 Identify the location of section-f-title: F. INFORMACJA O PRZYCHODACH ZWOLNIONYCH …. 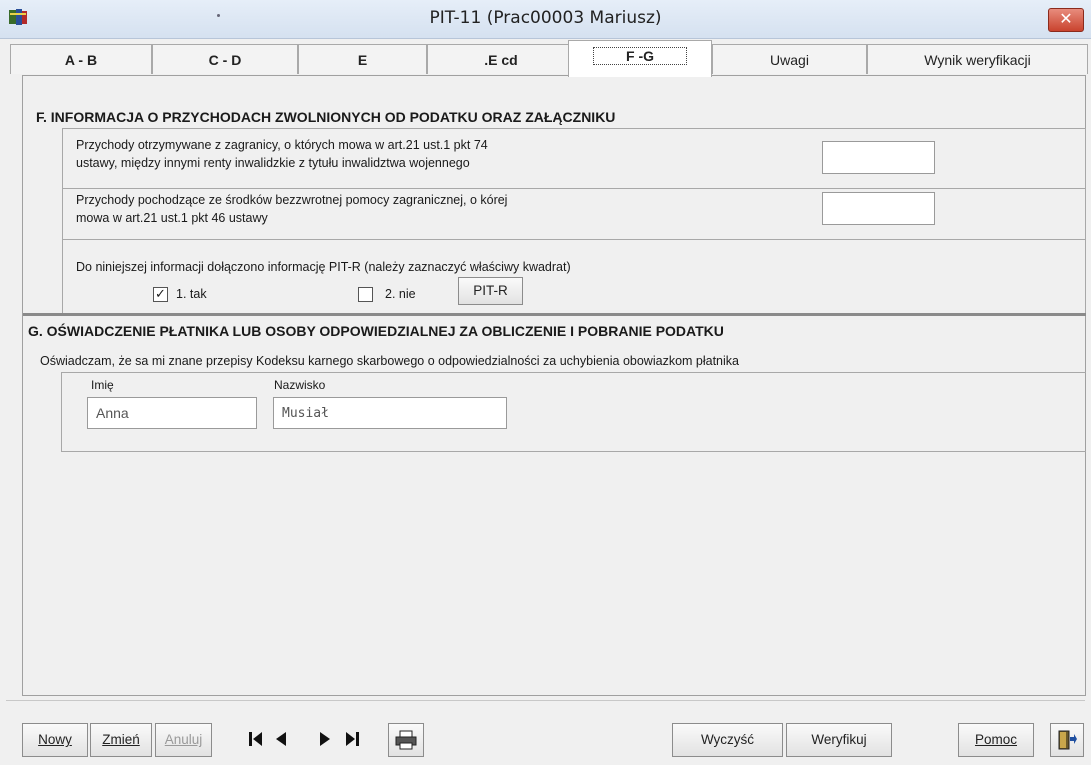
(326, 117).